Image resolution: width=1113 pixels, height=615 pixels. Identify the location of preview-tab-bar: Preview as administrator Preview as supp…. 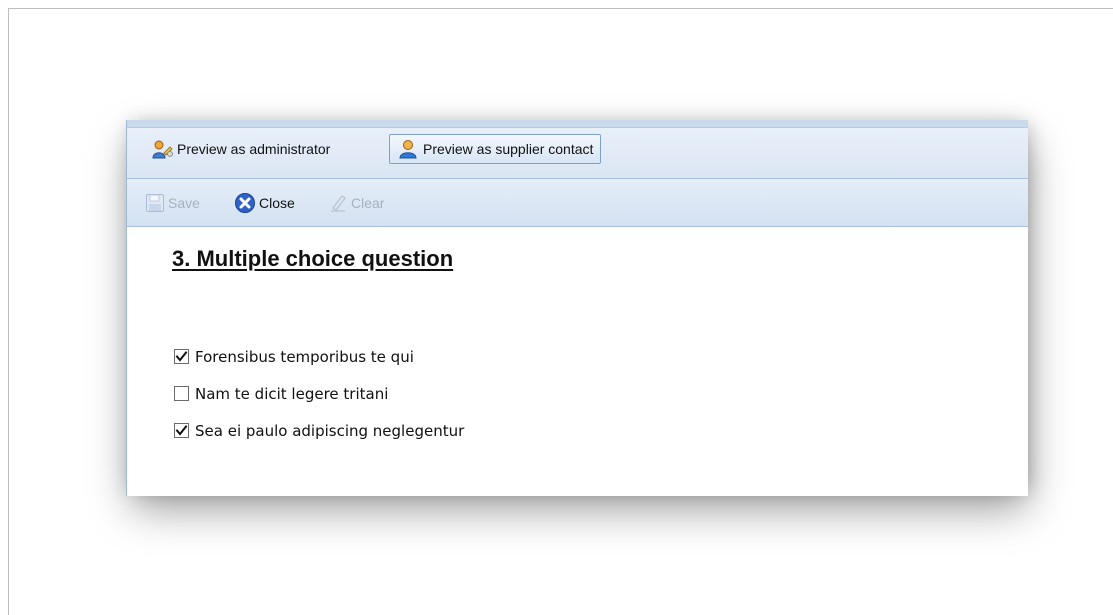
(577, 149).